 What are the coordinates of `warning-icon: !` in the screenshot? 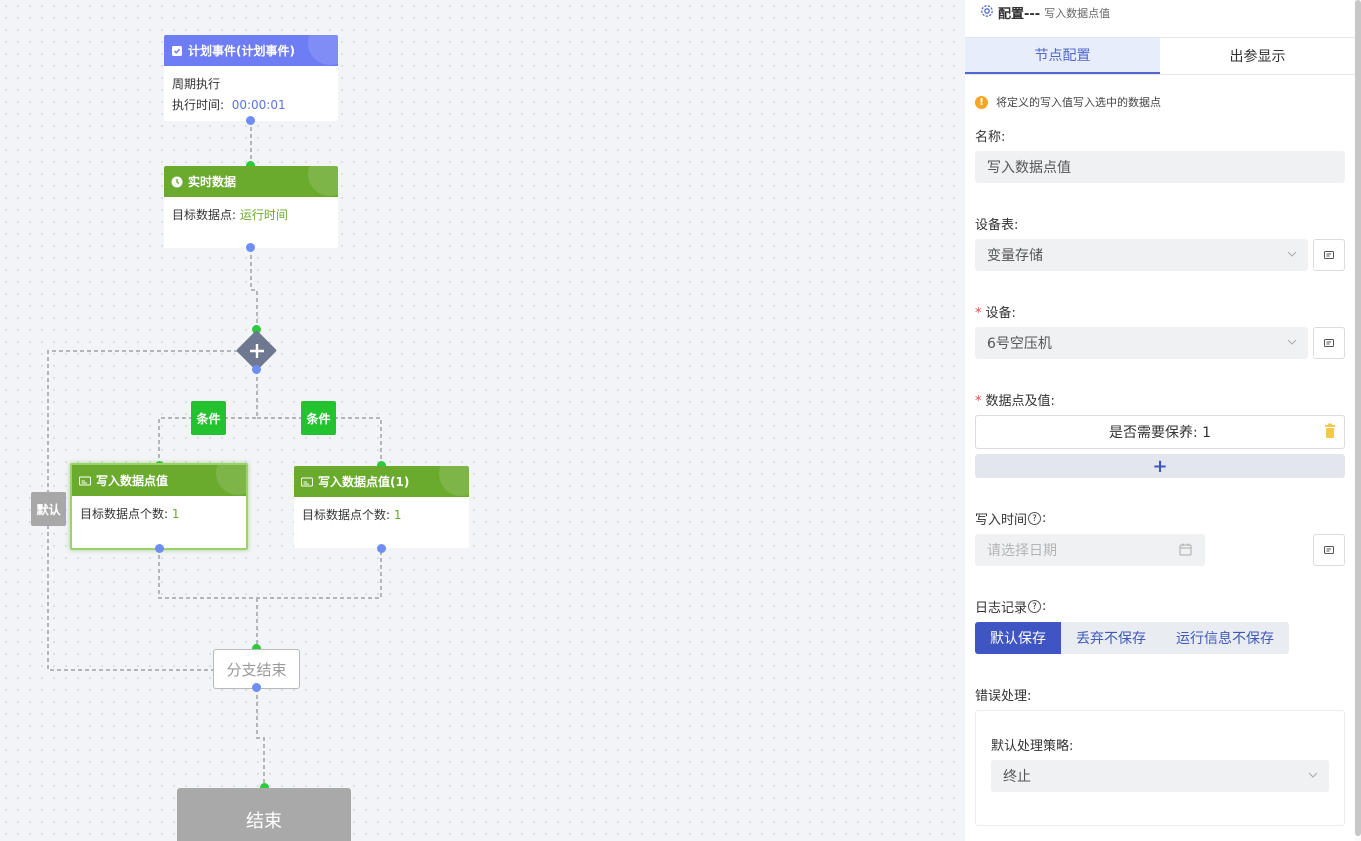 It's located at (981, 102).